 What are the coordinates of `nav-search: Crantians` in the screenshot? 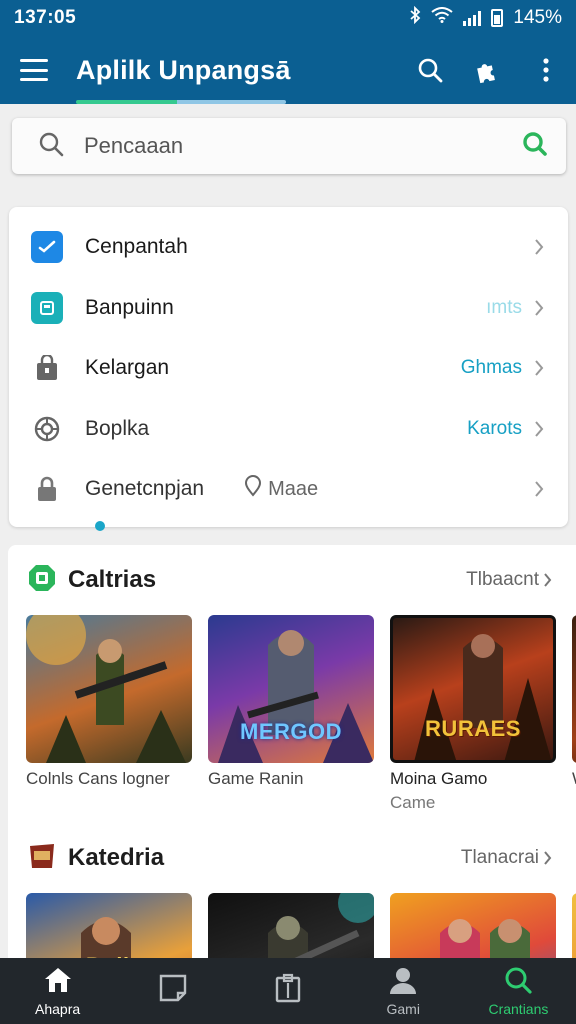 It's located at (518, 991).